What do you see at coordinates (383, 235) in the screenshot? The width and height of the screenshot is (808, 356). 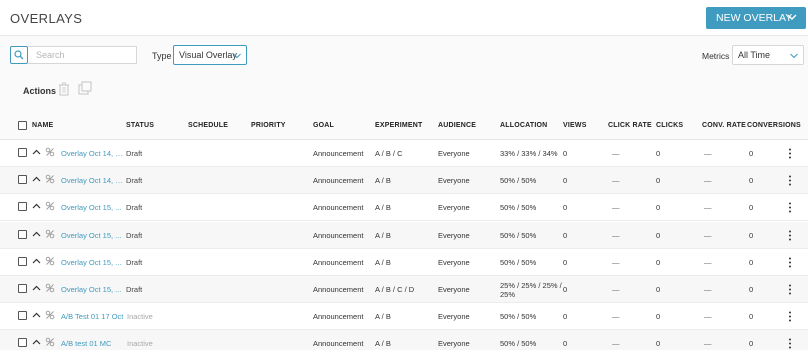 I see `experiment-text: A / B` at bounding box center [383, 235].